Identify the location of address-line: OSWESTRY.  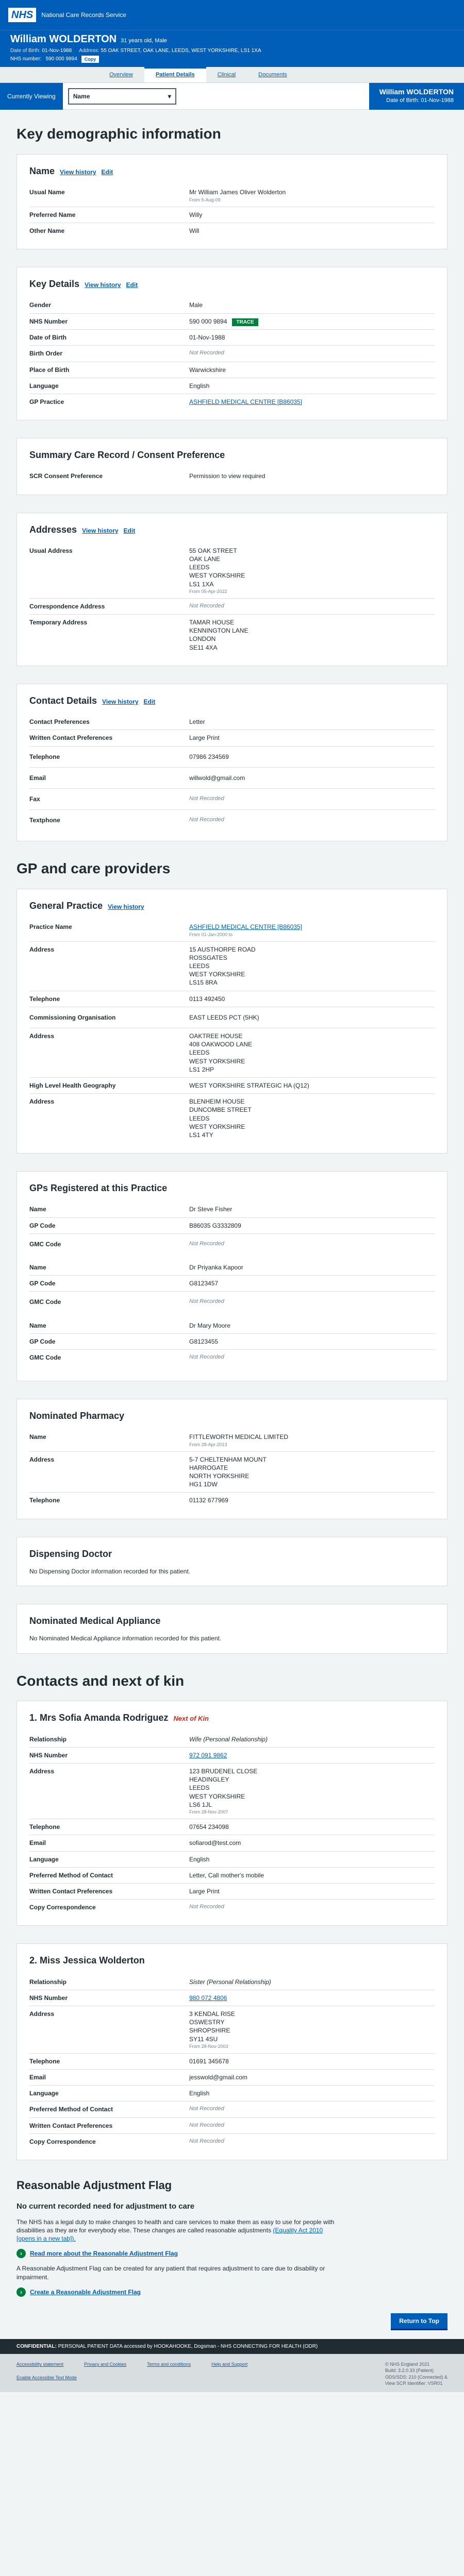
(207, 2022).